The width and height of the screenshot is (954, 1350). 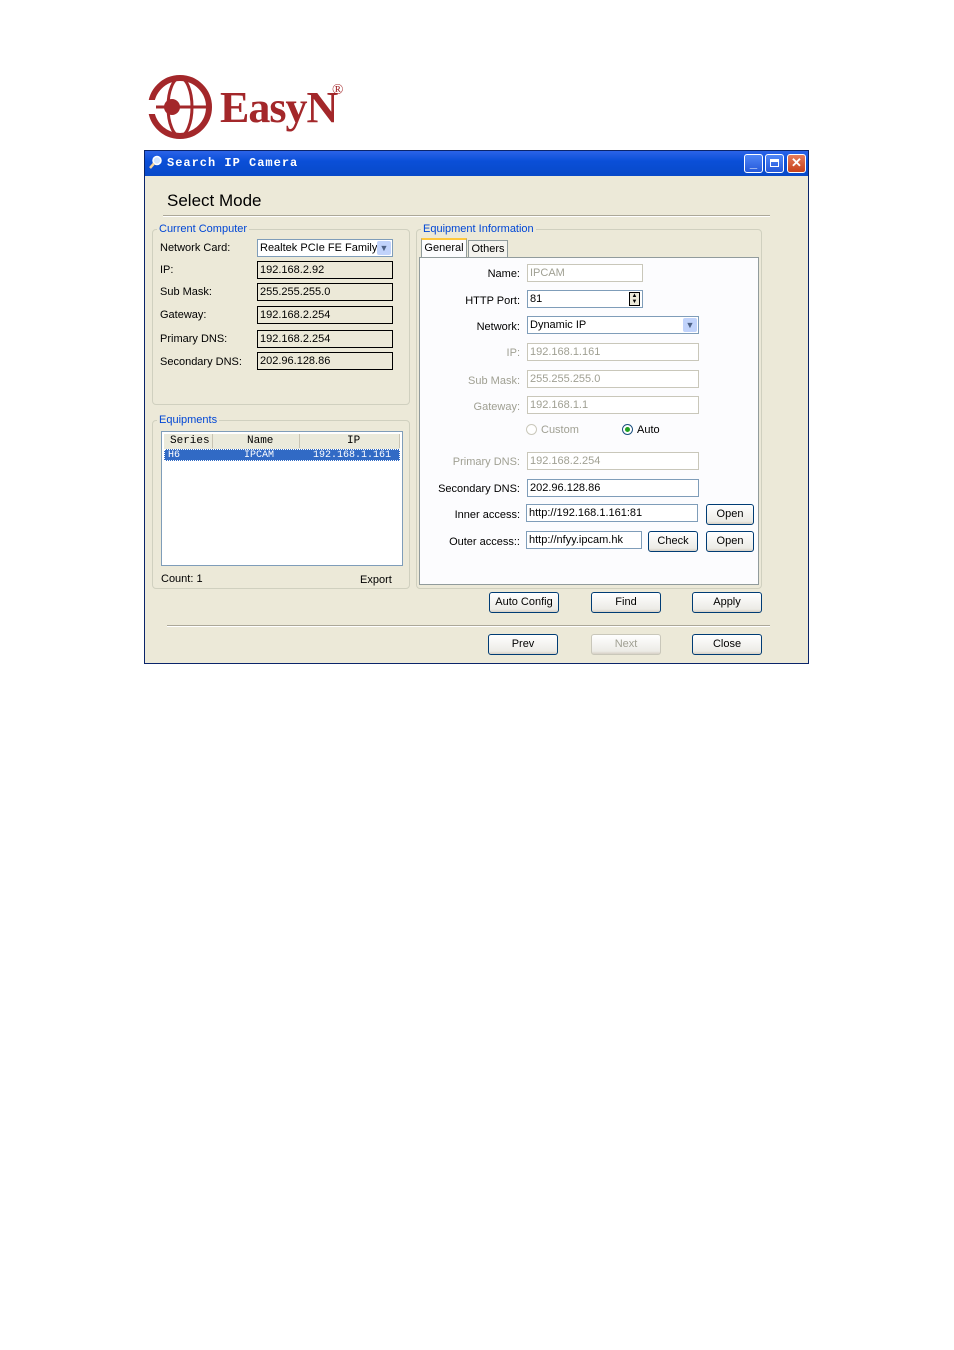 I want to click on equipments-label: Equipments, so click(x=188, y=420).